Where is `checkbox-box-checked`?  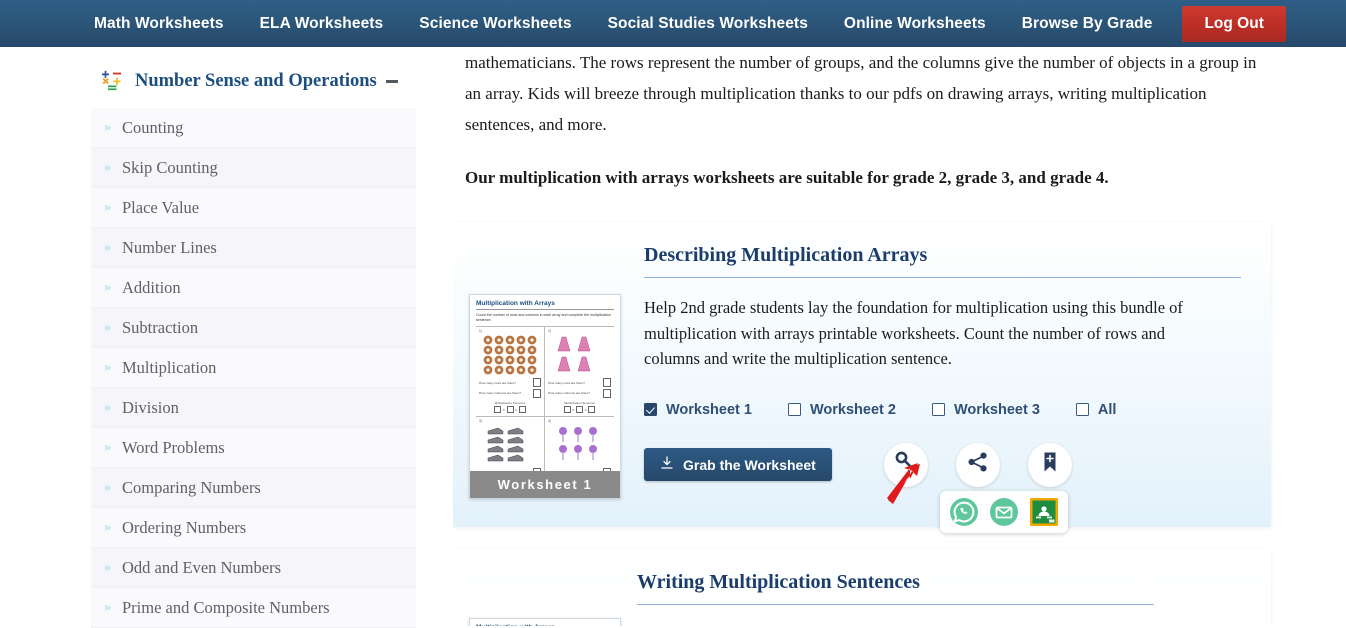
checkbox-box-checked is located at coordinates (650, 409).